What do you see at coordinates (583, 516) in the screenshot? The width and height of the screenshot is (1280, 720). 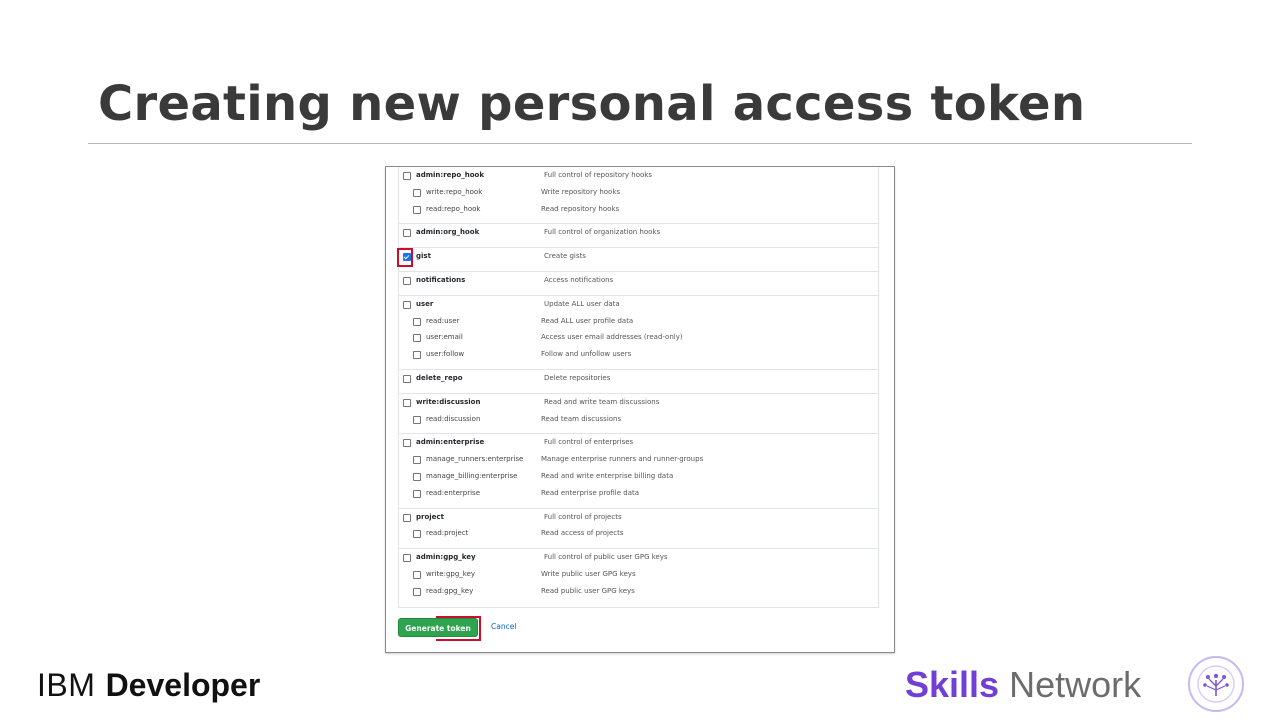 I see `scope-description: Full control of projects` at bounding box center [583, 516].